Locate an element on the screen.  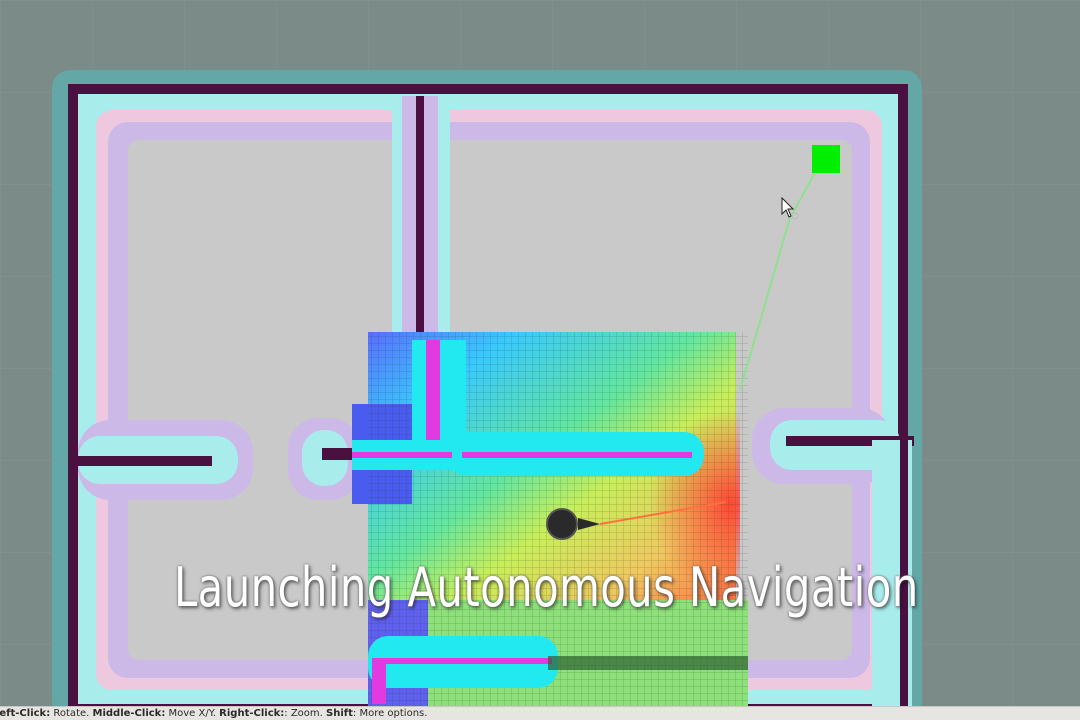
video-caption: Launching Autonomous Navigation is located at coordinates (546, 587).